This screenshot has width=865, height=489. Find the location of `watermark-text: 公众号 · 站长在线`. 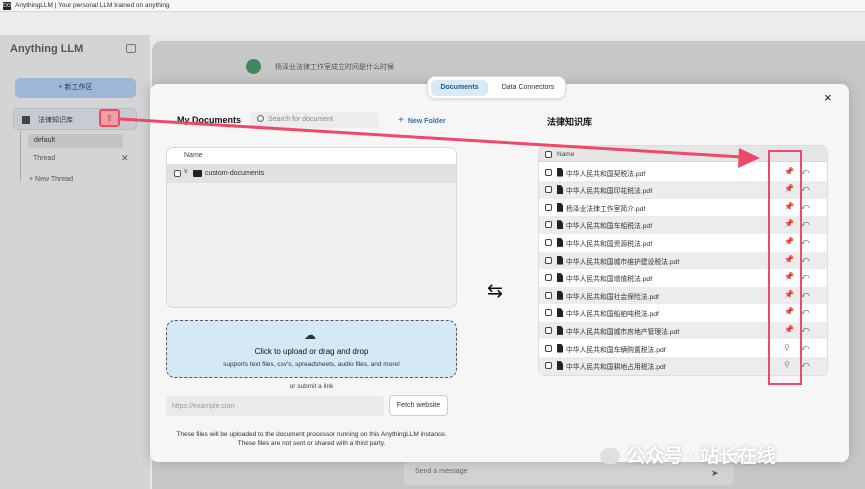

watermark-text: 公众号 · 站长在线 is located at coordinates (701, 456).